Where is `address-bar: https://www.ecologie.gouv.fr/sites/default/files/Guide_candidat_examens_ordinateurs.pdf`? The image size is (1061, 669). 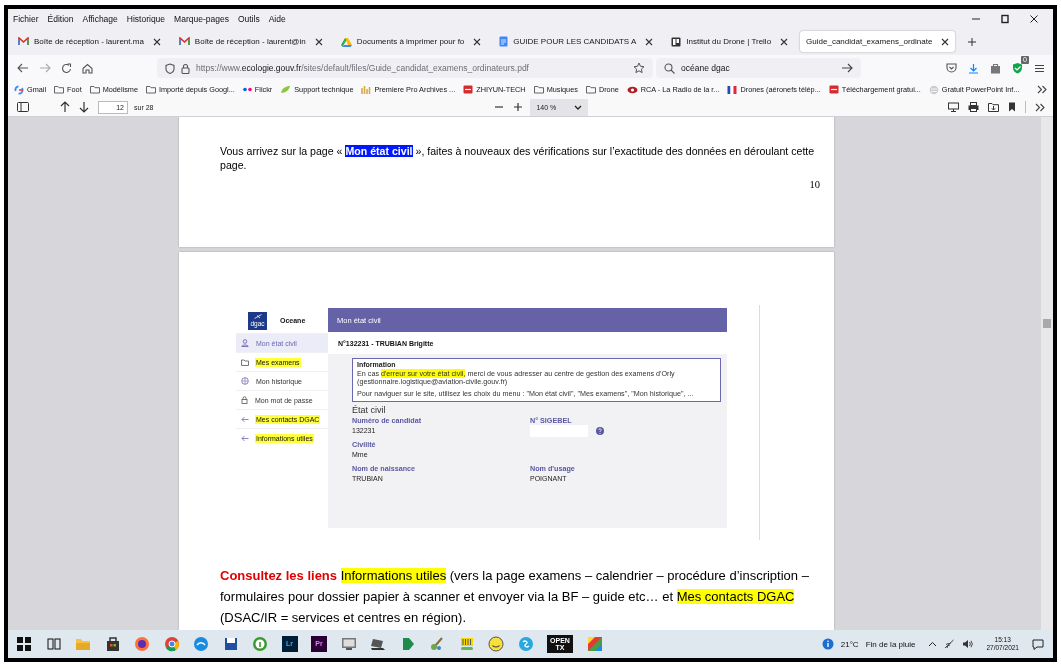
address-bar: https://www.ecologie.gouv.fr/sites/default/files/Guide_candidat_examens_ordinateurs.pdf is located at coordinates (405, 68).